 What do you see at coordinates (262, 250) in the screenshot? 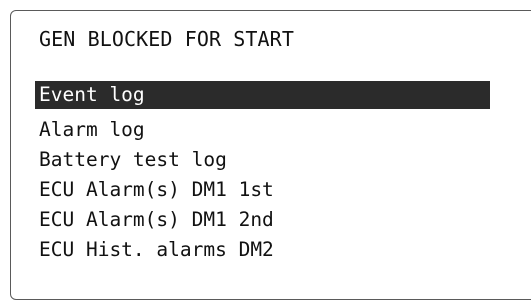
I see `menu-item-ecu-hist-alarms-dm2: ECU Hist. alarms DM2` at bounding box center [262, 250].